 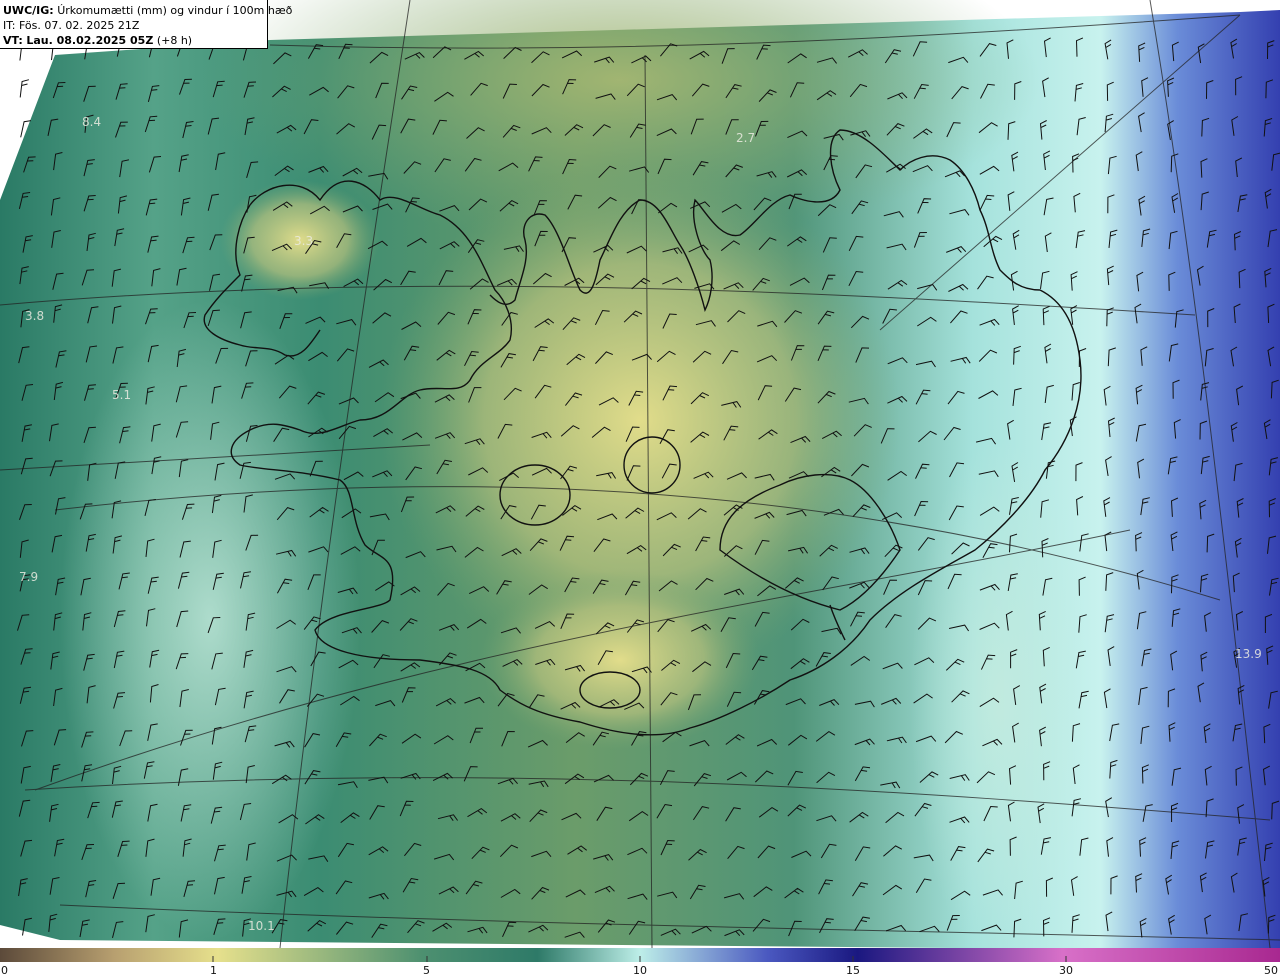 I want to click on issue-time: IT: Fös. 07. 02. 2025 21Z, so click(x=71, y=25).